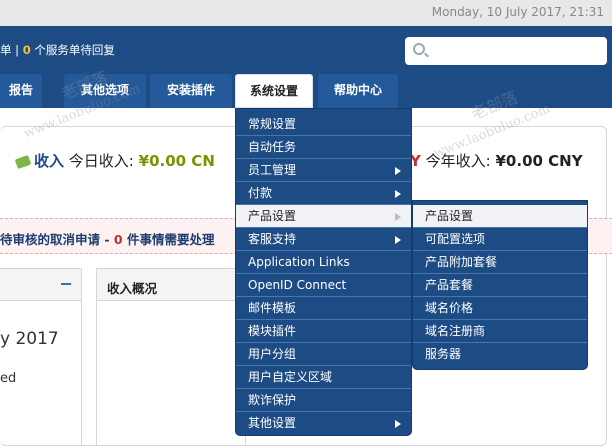 This screenshot has width=612, height=446. What do you see at coordinates (323, 331) in the screenshot?
I see `menu-item-modules: 模块插件` at bounding box center [323, 331].